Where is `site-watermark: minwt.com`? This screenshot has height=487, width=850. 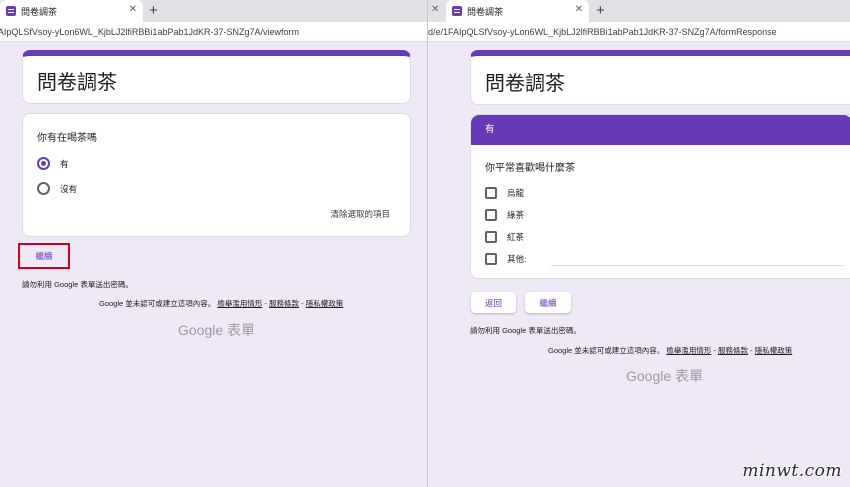
site-watermark: minwt.com is located at coordinates (792, 471).